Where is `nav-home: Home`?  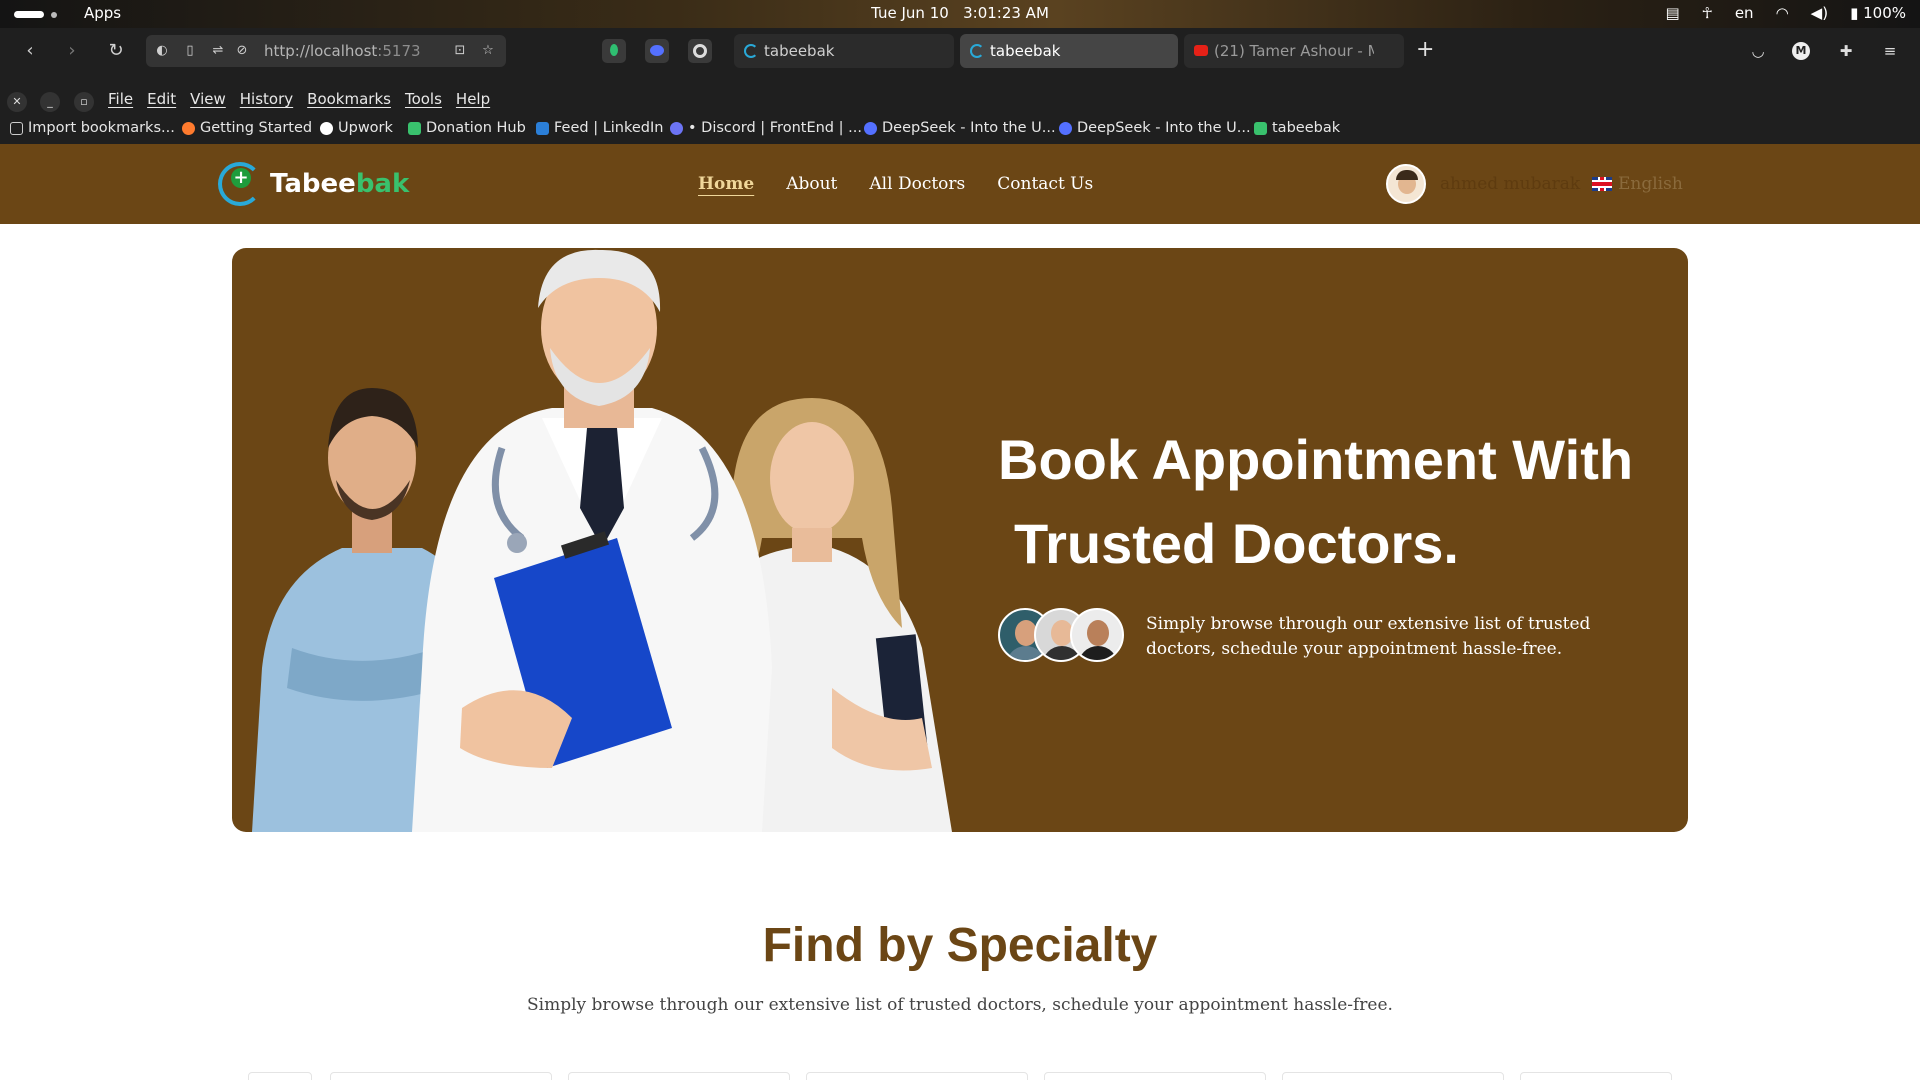
nav-home: Home is located at coordinates (726, 184).